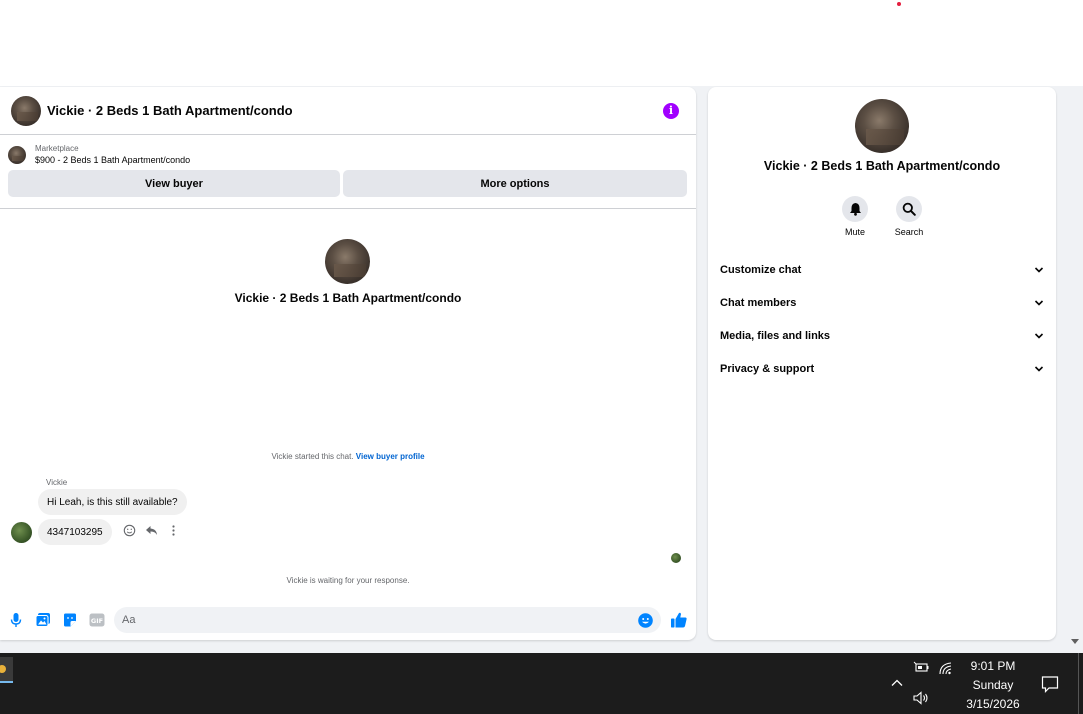  I want to click on section-label: Privacy & support, so click(767, 368).